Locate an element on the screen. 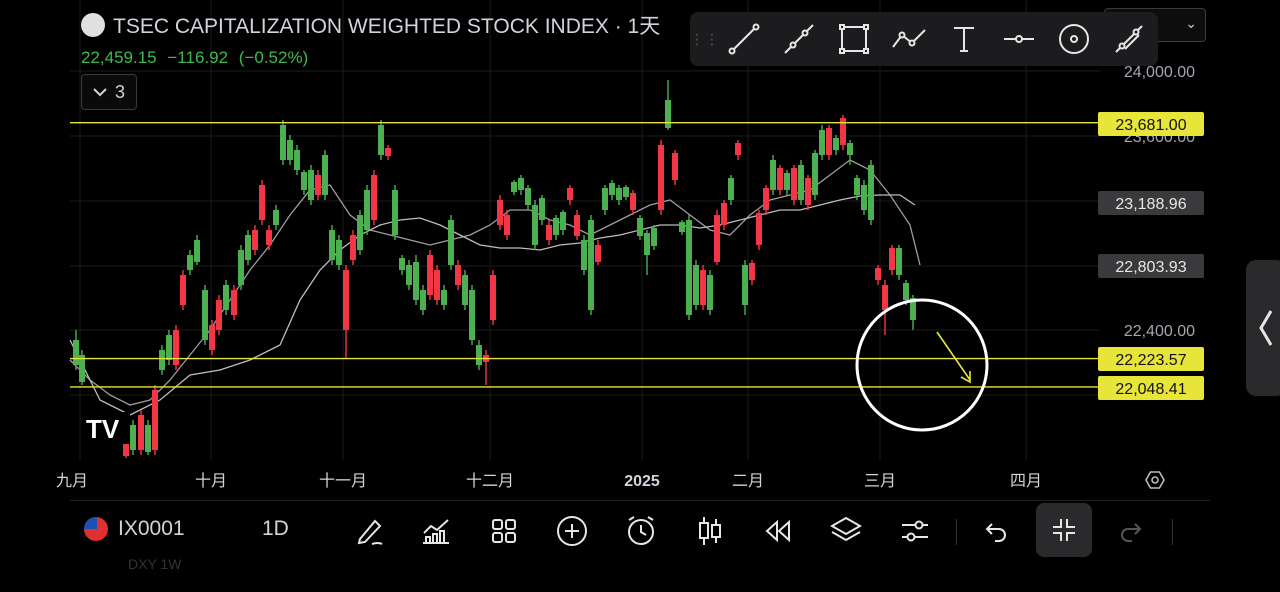  price-badge-label: 22,223.57 is located at coordinates (1150, 360).